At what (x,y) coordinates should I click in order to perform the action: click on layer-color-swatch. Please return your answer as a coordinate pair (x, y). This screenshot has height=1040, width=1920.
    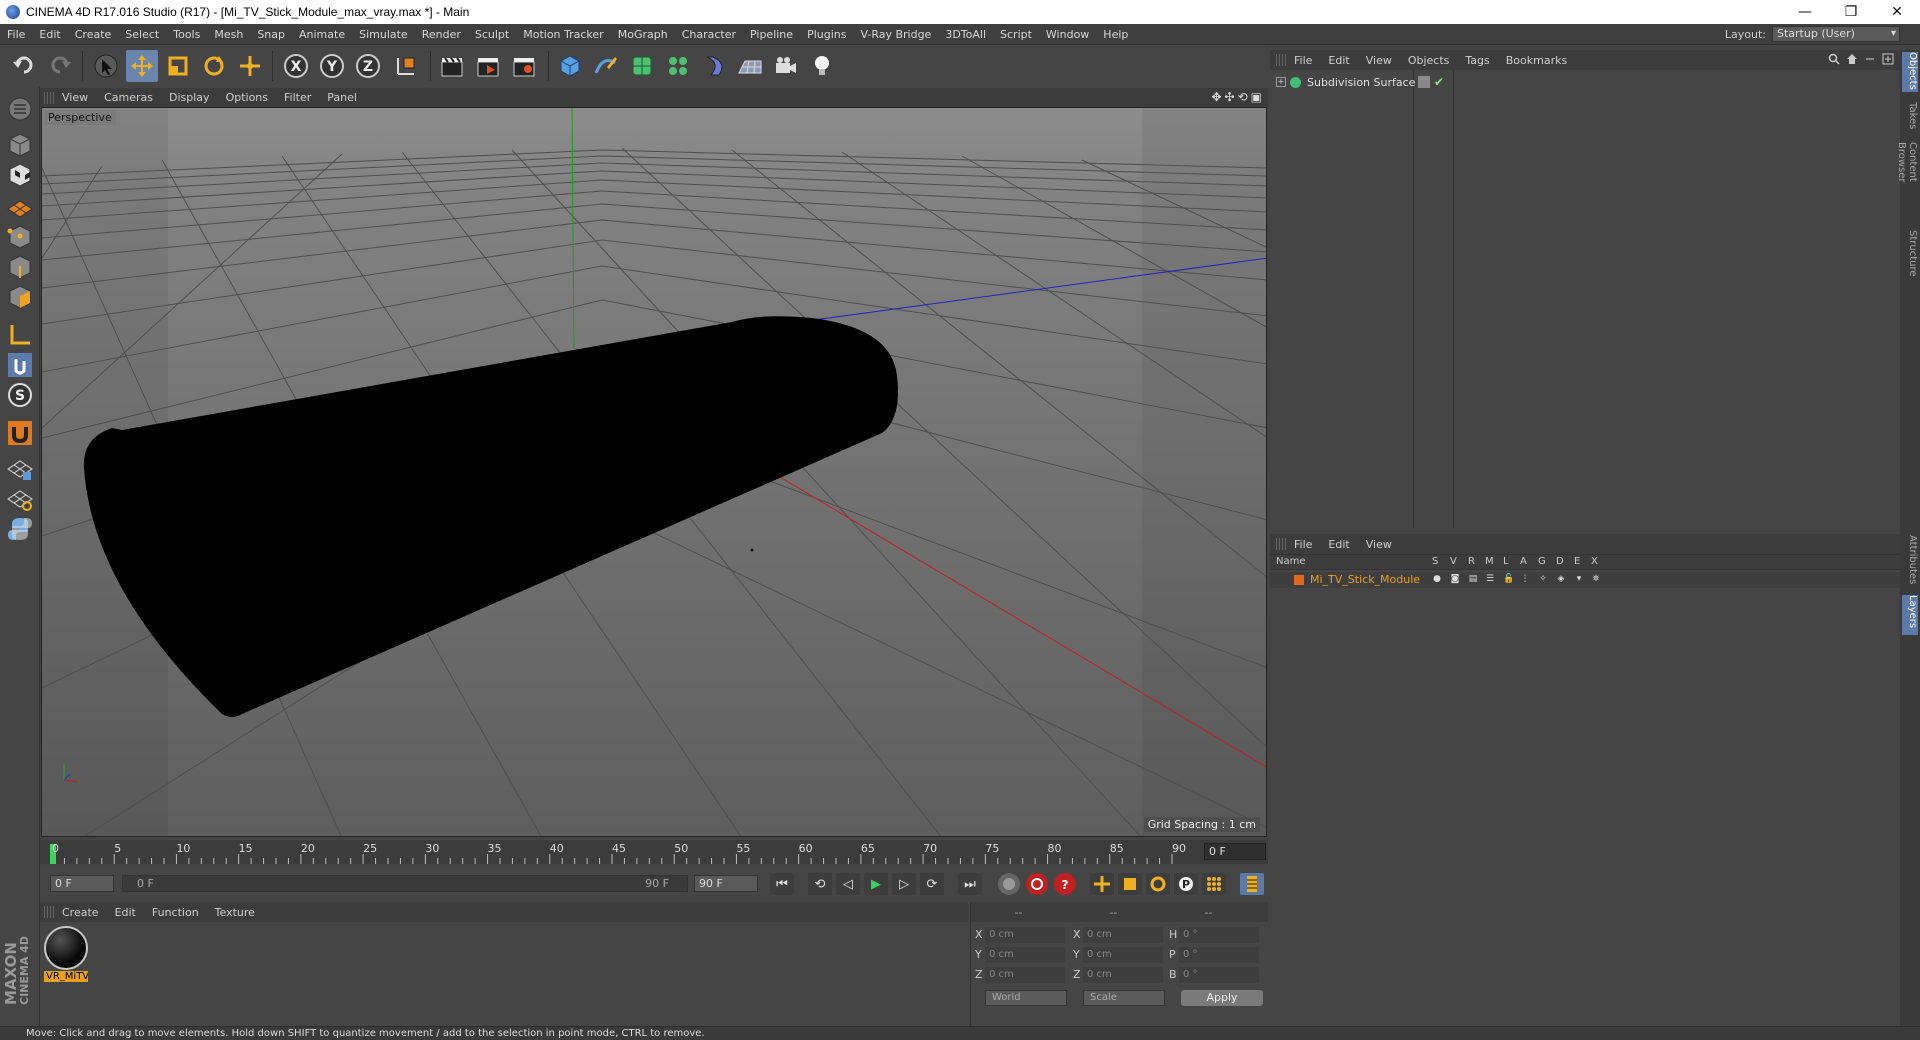
    Looking at the image, I should click on (1299, 580).